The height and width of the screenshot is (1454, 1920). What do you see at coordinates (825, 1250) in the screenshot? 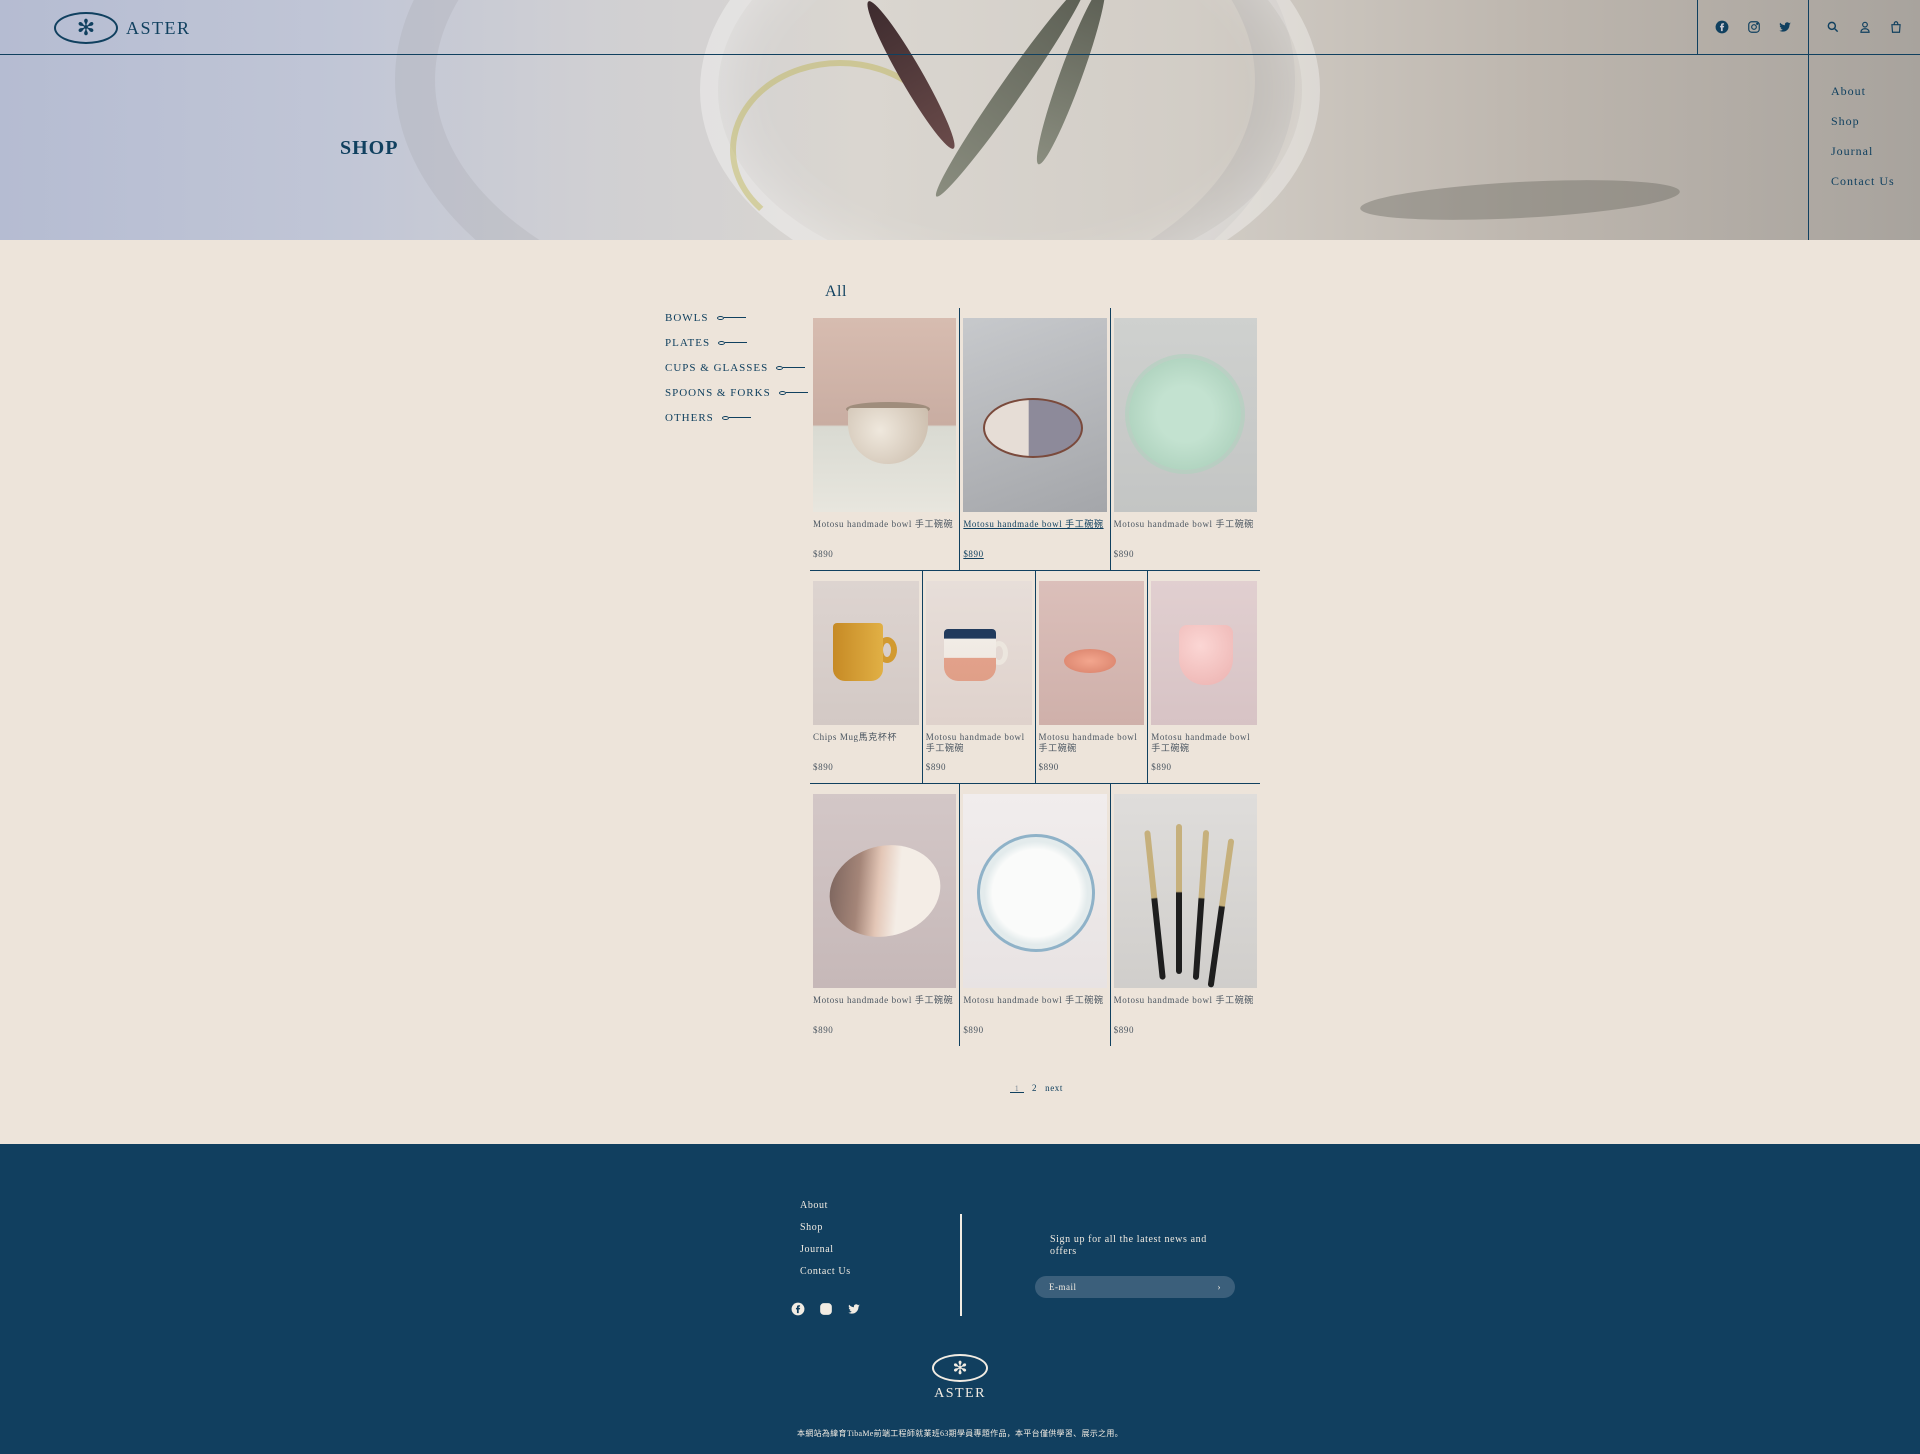
I see `footer-nav-journal: Journal` at bounding box center [825, 1250].